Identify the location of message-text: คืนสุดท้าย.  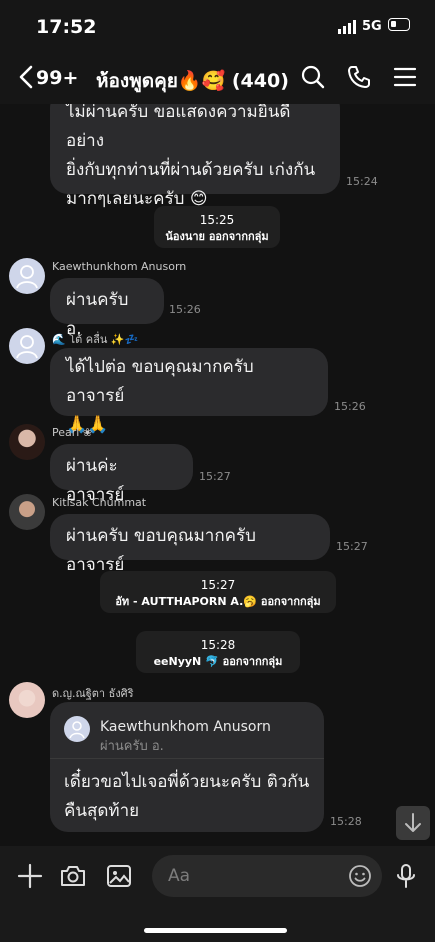
(102, 811).